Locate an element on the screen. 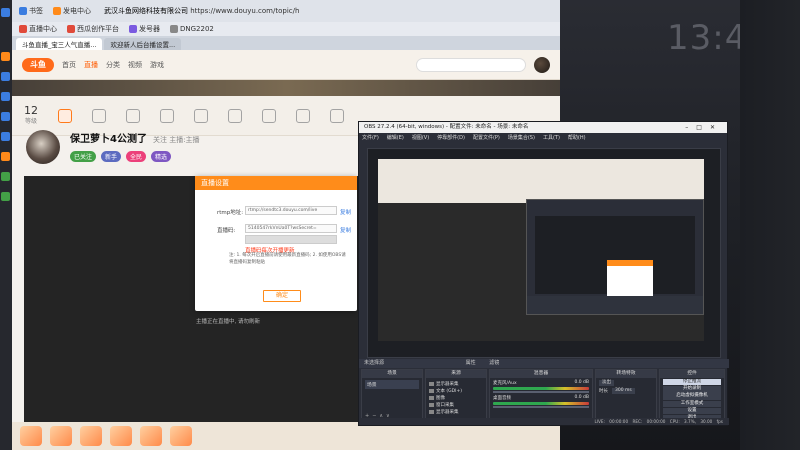  duration-input: 300 ms is located at coordinates (623, 391).